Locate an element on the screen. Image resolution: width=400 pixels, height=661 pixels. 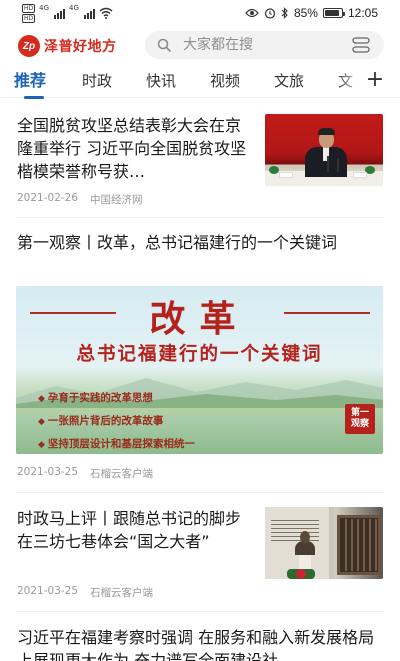
status-right: 85% 12:05 is located at coordinates (311, 13).